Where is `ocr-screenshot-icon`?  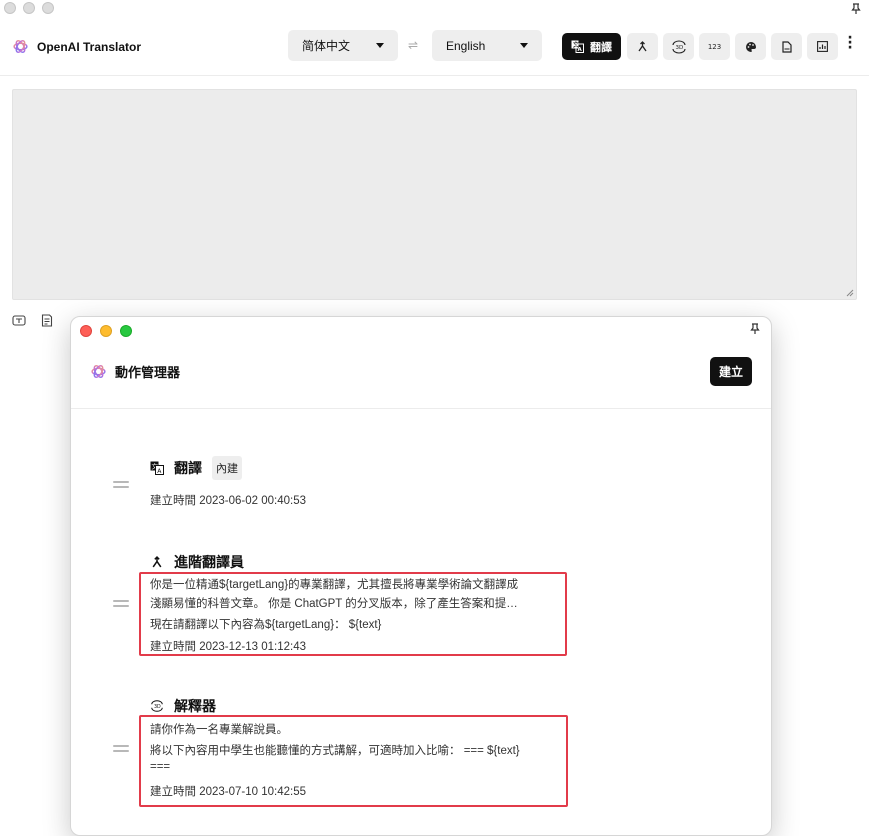
ocr-screenshot-icon is located at coordinates (19, 320).